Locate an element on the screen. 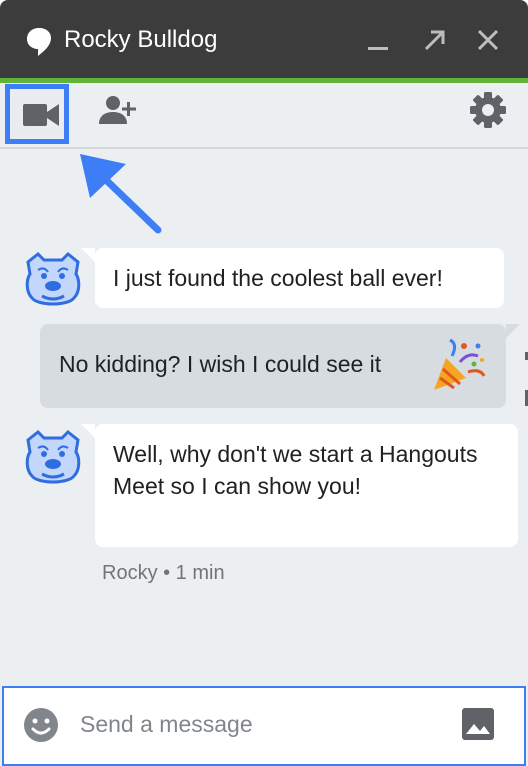 This screenshot has height=766, width=528. add-person-icon is located at coordinates (117, 110).